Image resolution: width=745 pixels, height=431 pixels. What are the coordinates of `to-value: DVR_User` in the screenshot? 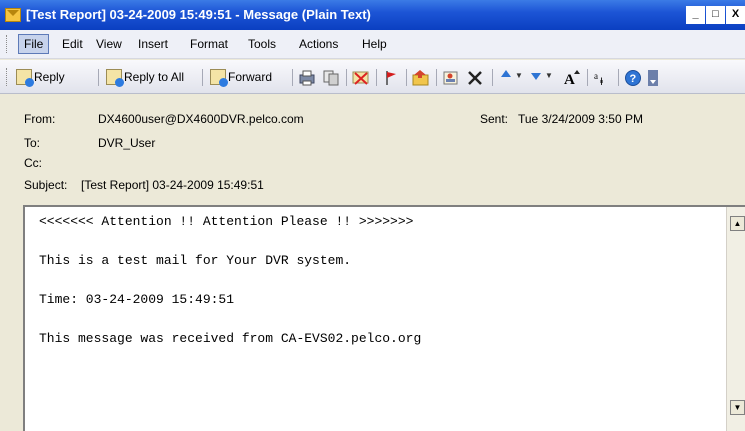 It's located at (126, 143).